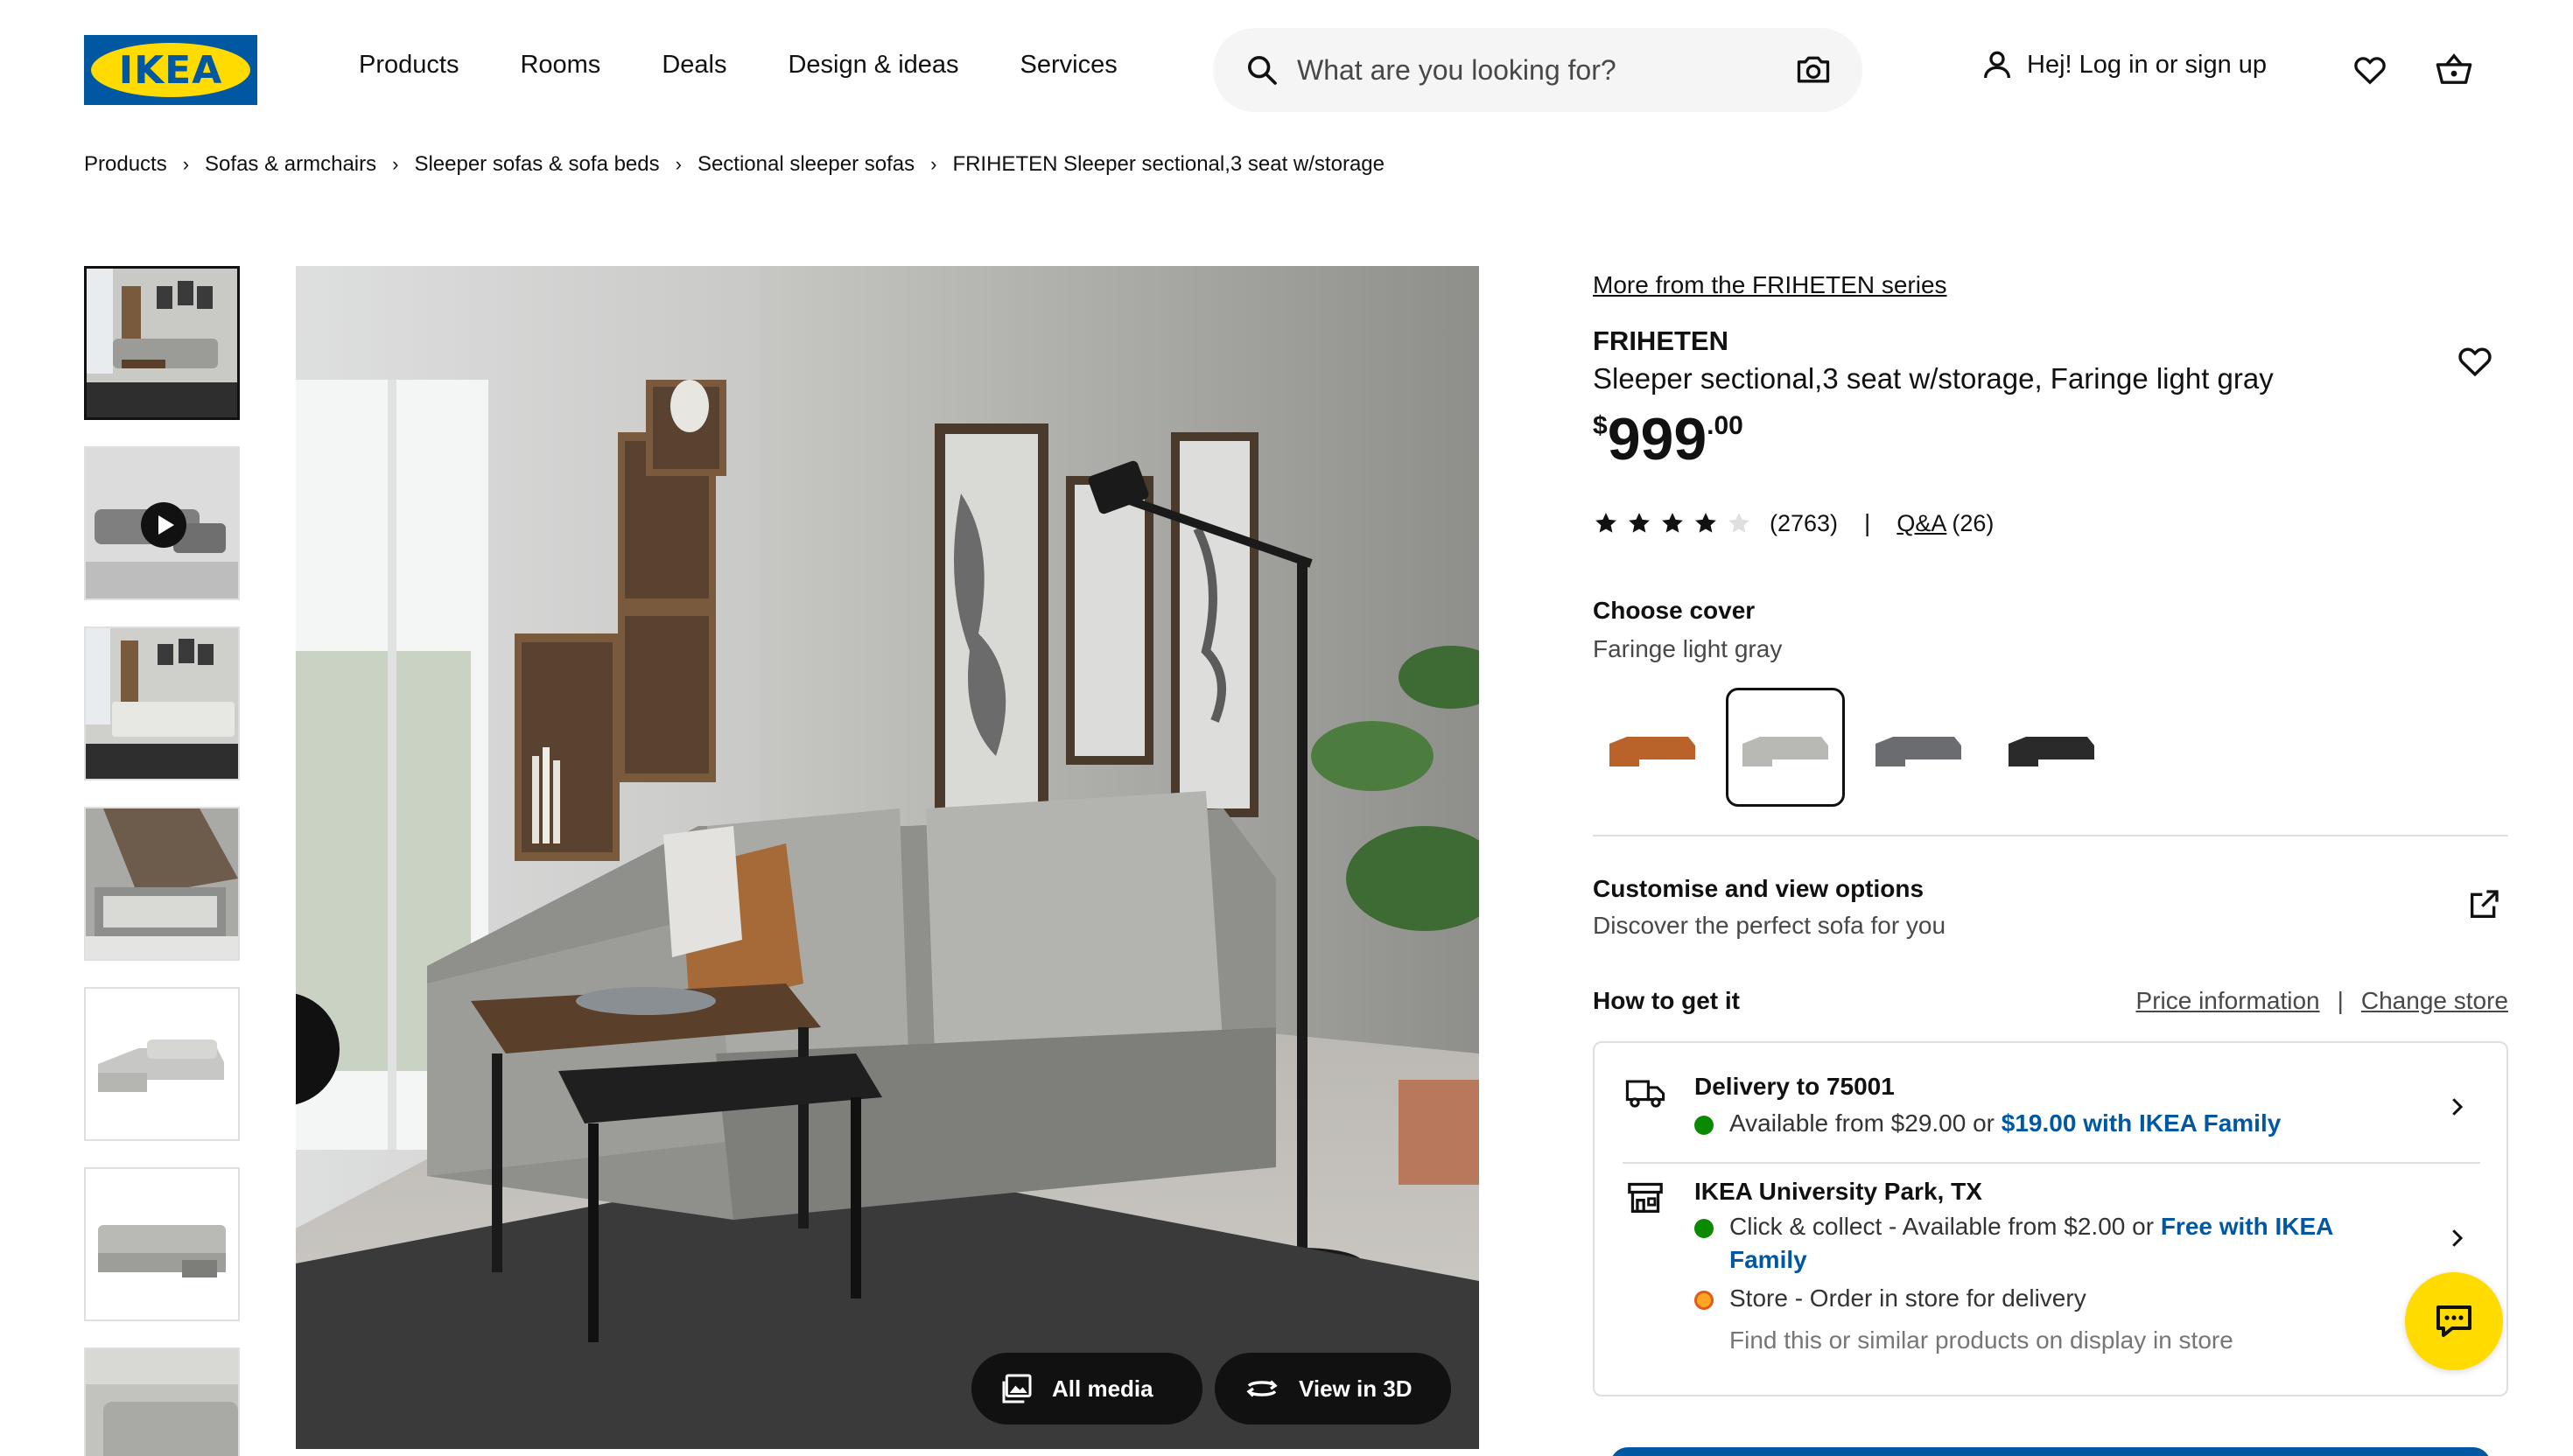  Describe the element at coordinates (125, 164) in the screenshot. I see `breadcrumb-item: Products` at that location.